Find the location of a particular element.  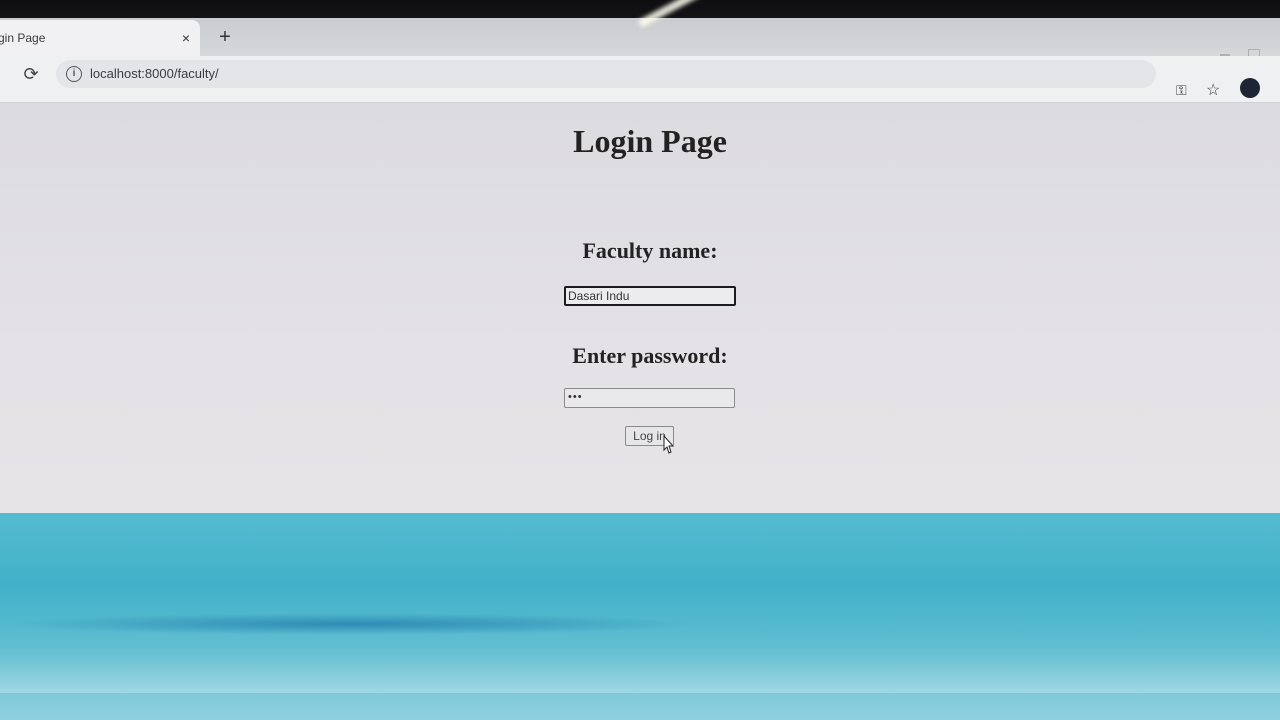

new-tab-button: + is located at coordinates (225, 37).